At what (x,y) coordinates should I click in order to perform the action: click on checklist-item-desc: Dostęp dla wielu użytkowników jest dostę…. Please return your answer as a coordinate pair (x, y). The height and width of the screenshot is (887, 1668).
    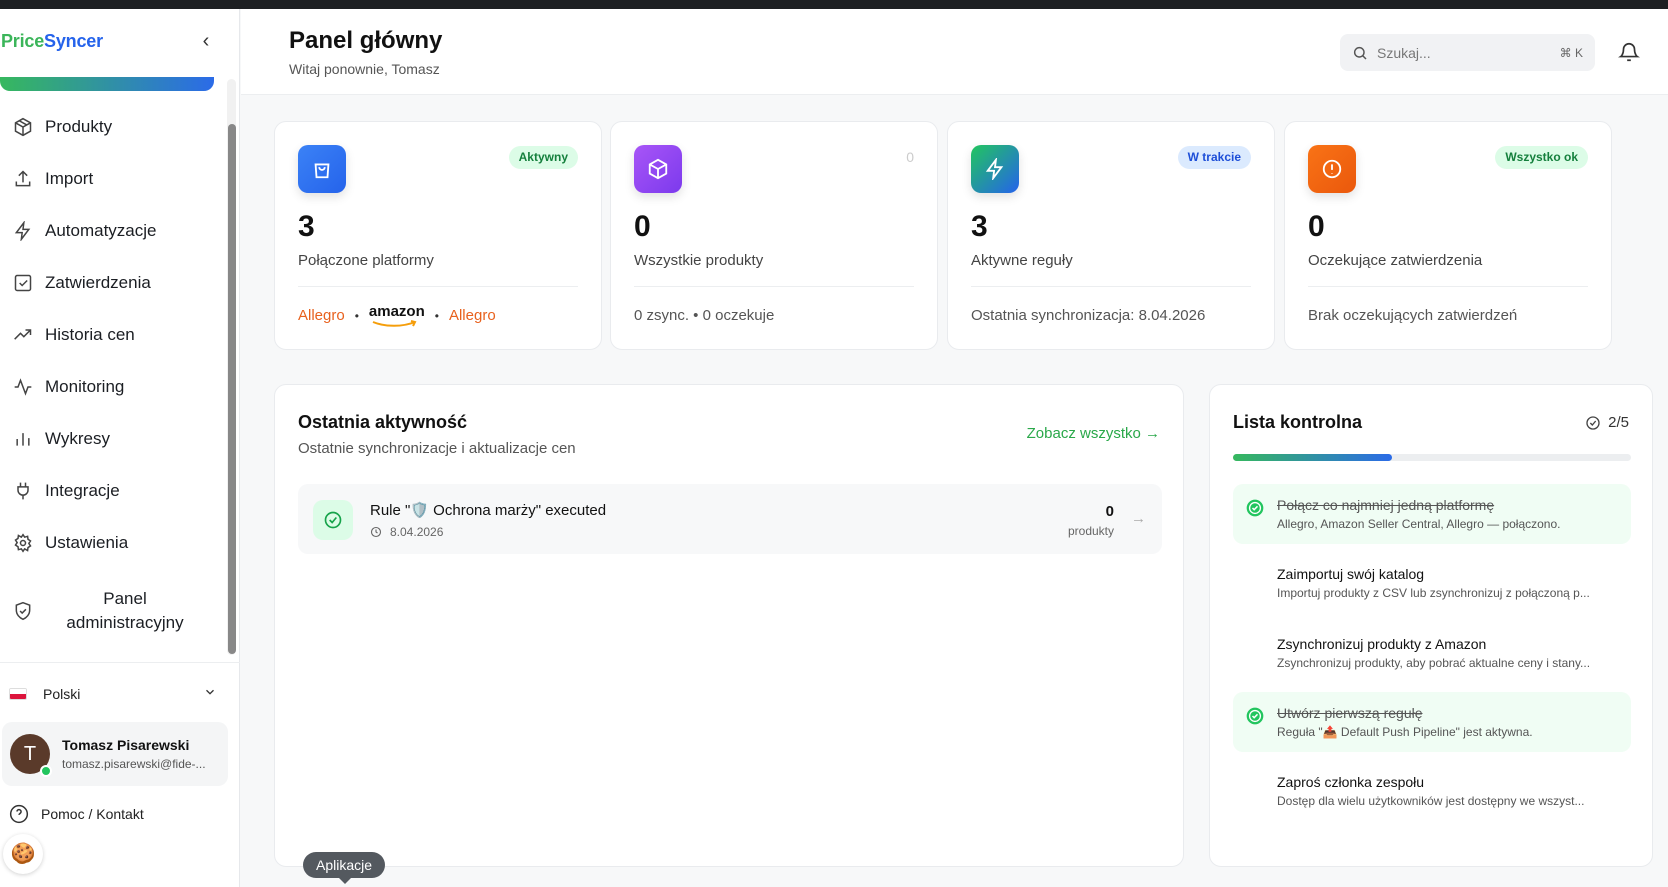
    Looking at the image, I should click on (1431, 801).